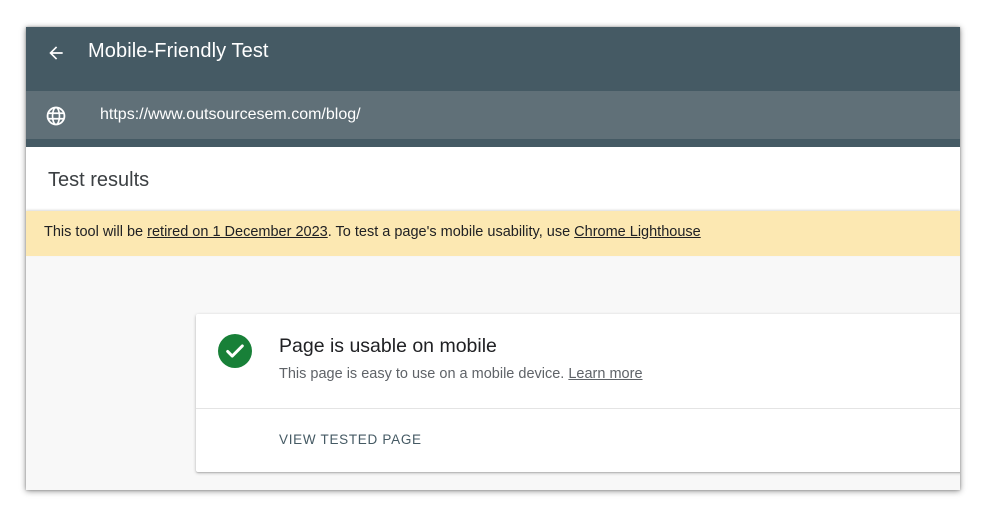 The width and height of the screenshot is (982, 513). What do you see at coordinates (178, 51) in the screenshot?
I see `app-title: Mobile-Friendly Test` at bounding box center [178, 51].